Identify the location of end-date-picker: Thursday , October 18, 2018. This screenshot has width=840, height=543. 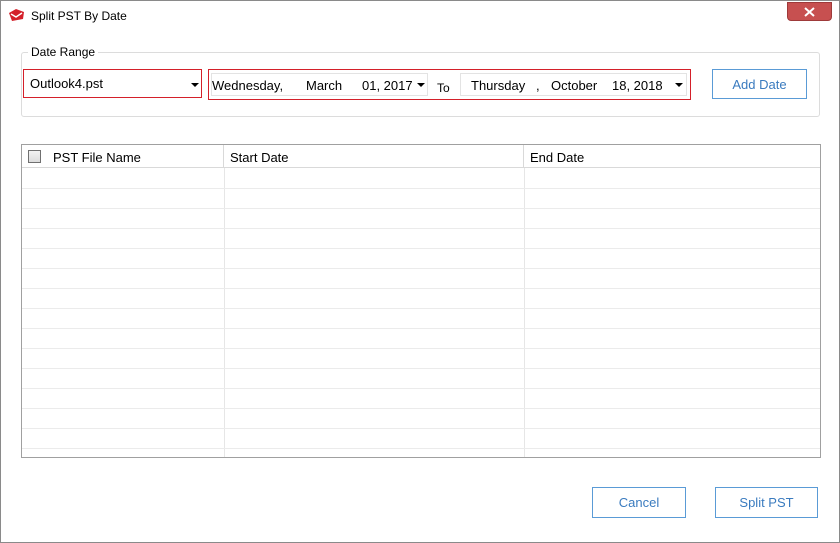
(573, 84).